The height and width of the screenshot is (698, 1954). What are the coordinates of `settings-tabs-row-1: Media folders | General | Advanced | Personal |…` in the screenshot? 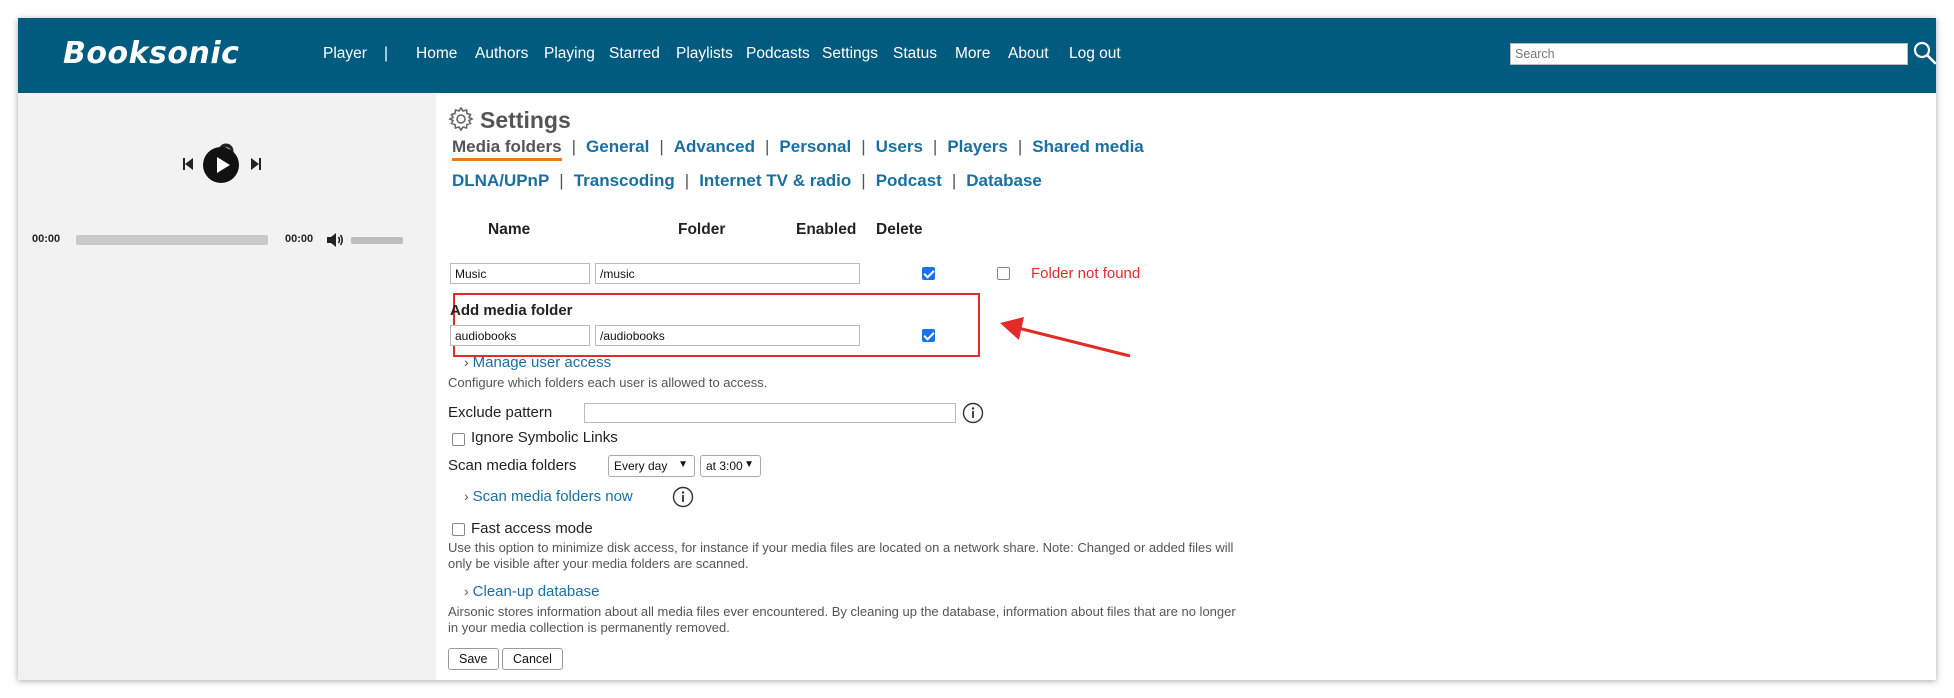 It's located at (798, 149).